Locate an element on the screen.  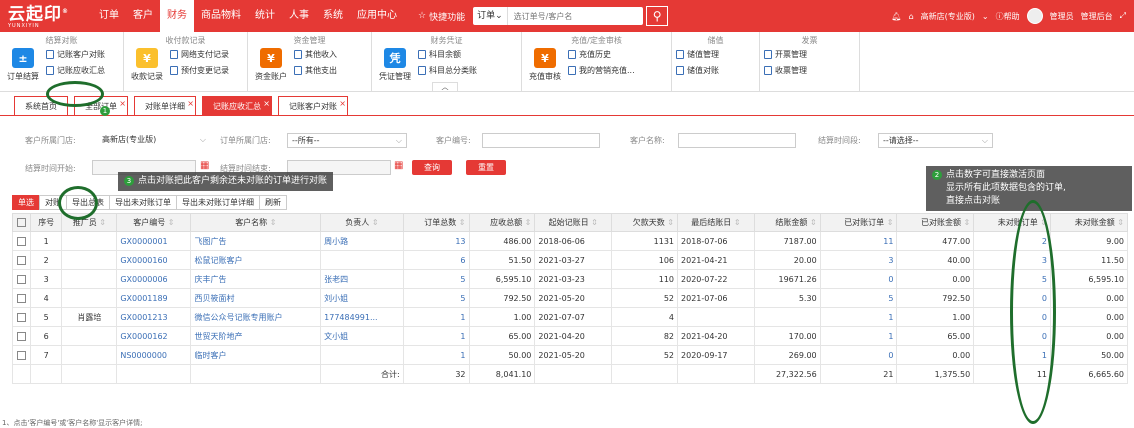
cell-customer-name: 飞图广告 is located at coordinates (256, 241).